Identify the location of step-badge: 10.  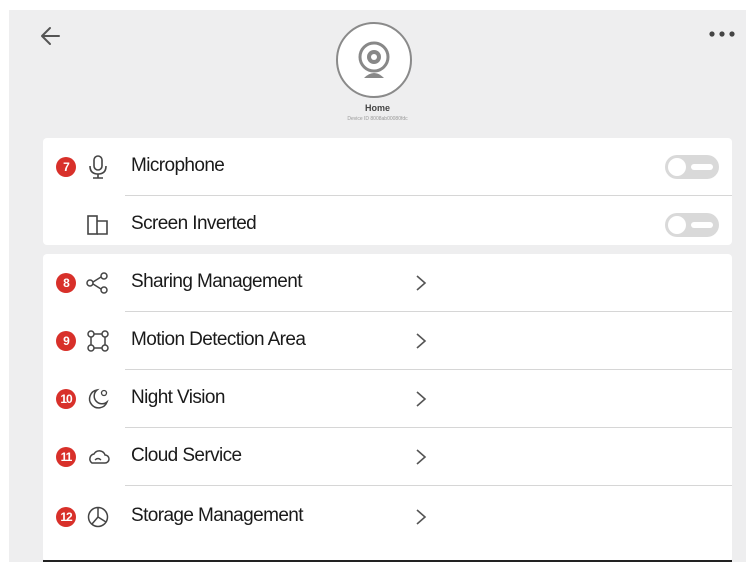
(66, 399).